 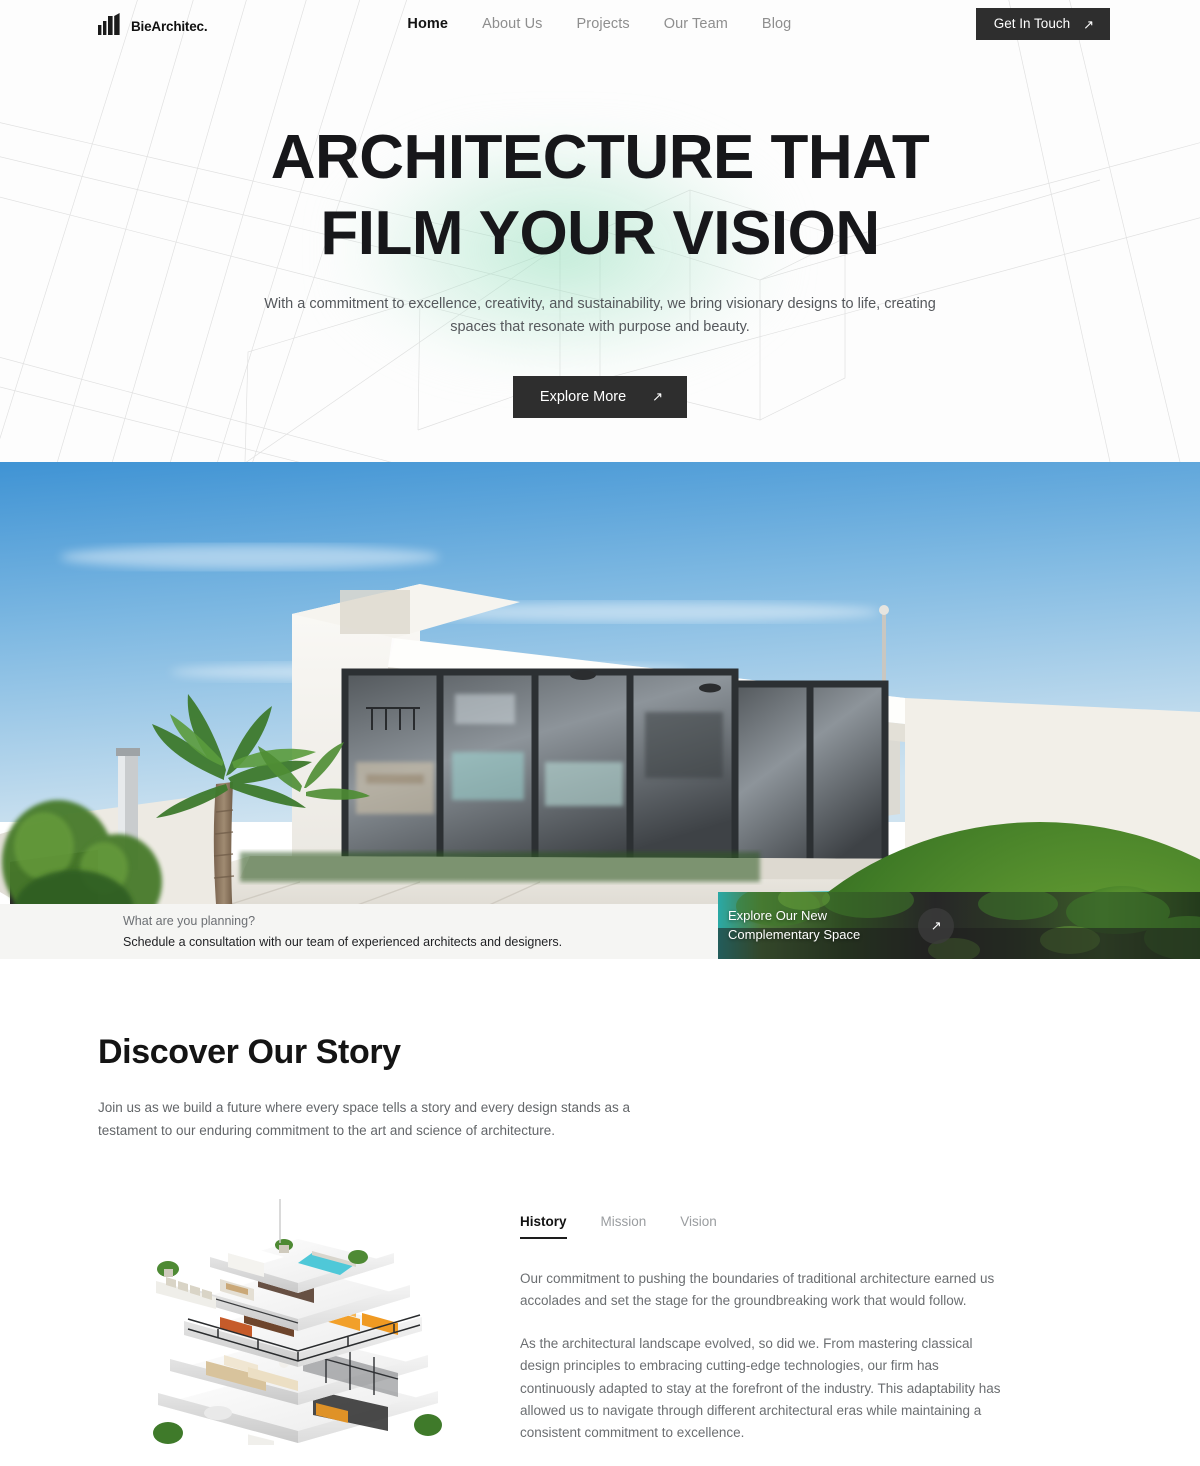 I want to click on story-title: Discover Our Story, so click(x=249, y=1052).